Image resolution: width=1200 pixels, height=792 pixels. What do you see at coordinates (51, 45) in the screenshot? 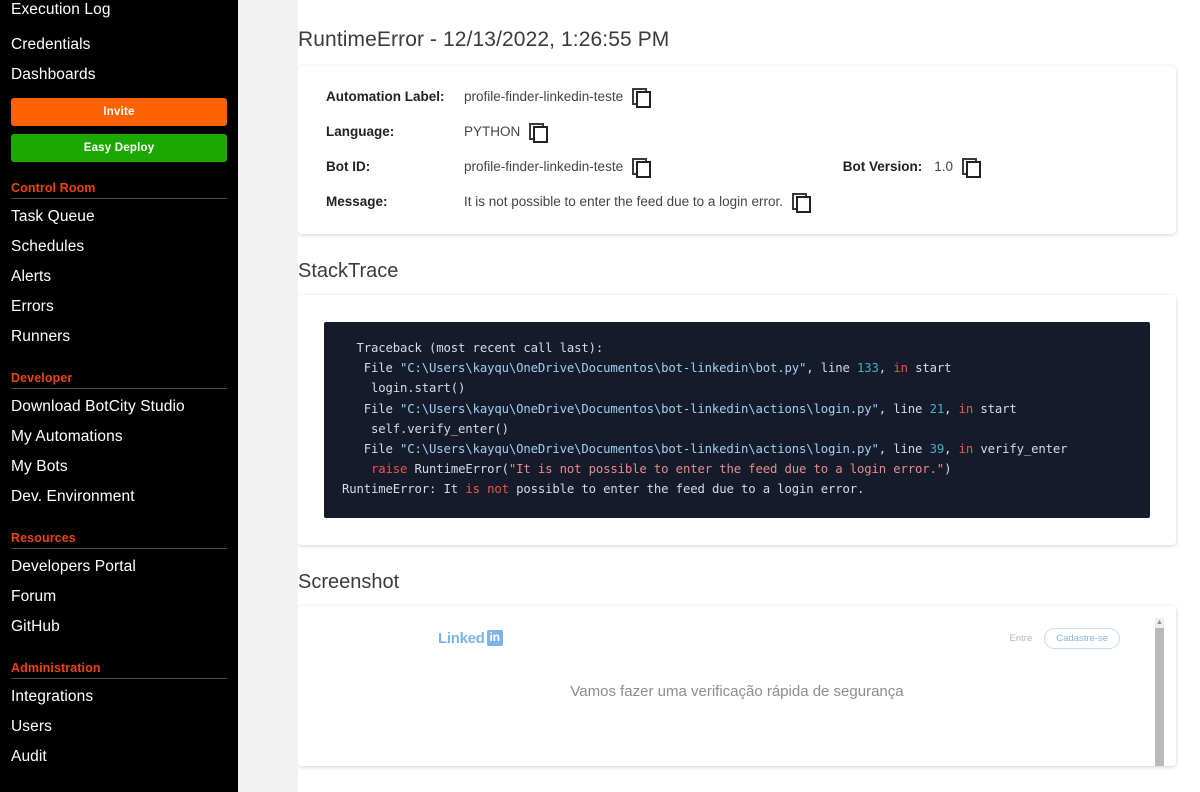
I see `sidebar-item-label: Credentials` at bounding box center [51, 45].